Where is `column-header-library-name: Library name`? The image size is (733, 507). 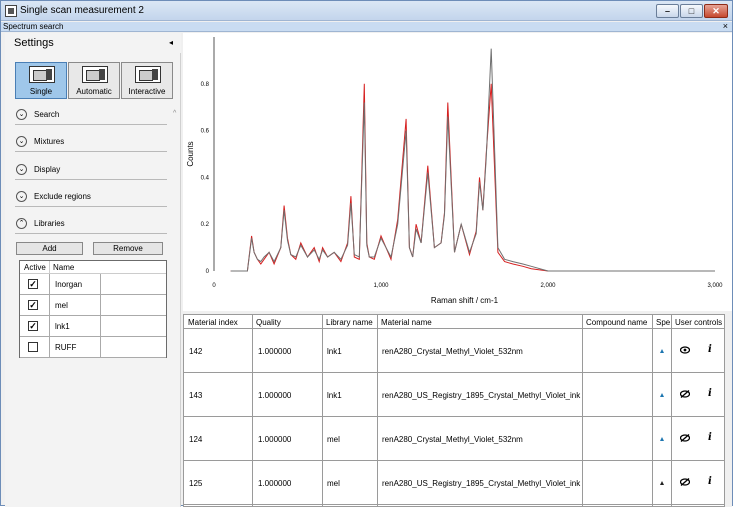
column-header-library-name: Library name is located at coordinates (352, 322).